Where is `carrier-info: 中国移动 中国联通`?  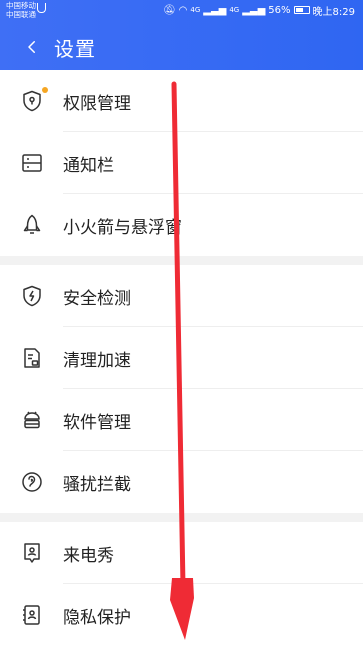 carrier-info: 中国移动 中国联通 is located at coordinates (21, 10).